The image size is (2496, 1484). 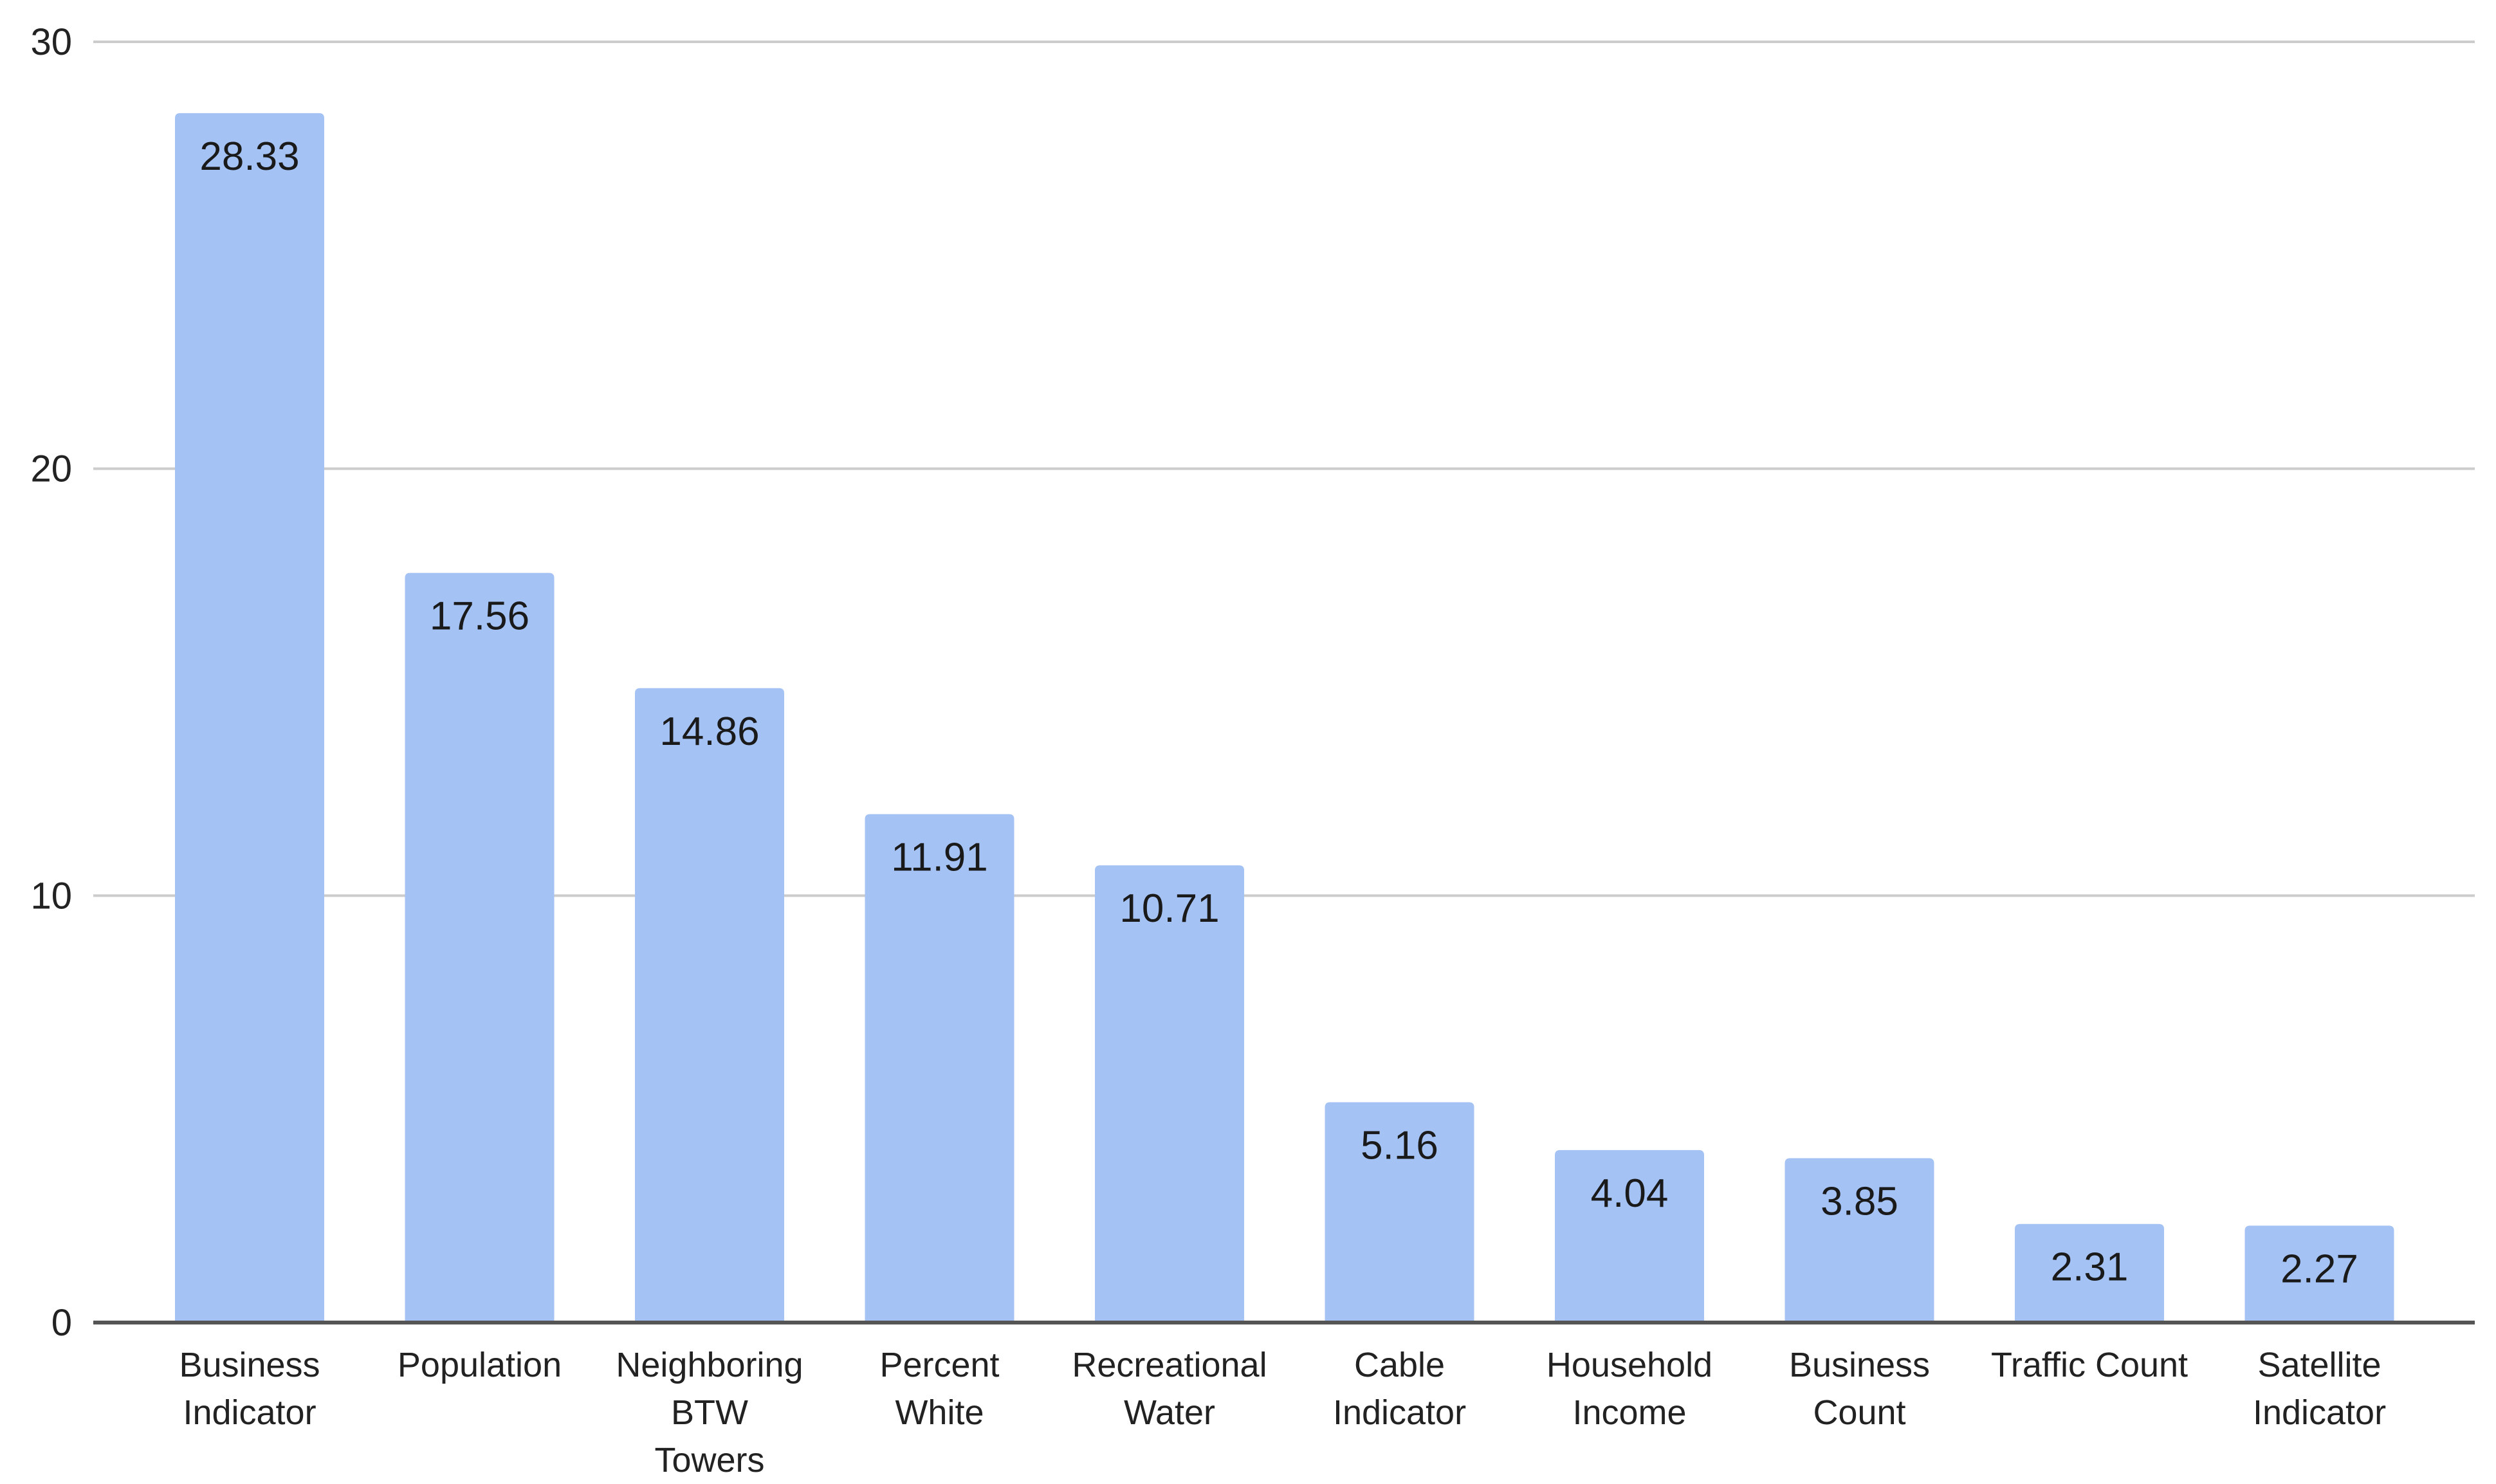 I want to click on x-tick-label-line: BTW, so click(x=709, y=1412).